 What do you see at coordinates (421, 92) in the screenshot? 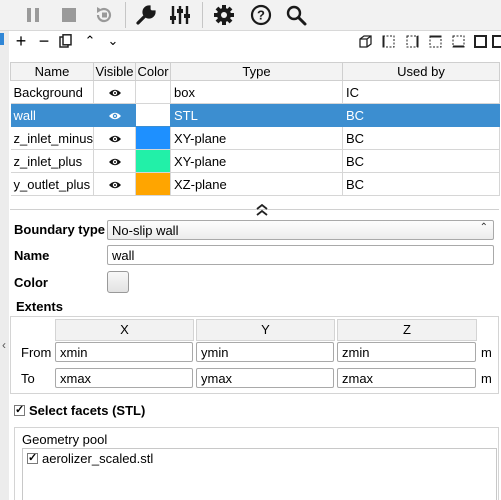
I see `row-used-by: IC` at bounding box center [421, 92].